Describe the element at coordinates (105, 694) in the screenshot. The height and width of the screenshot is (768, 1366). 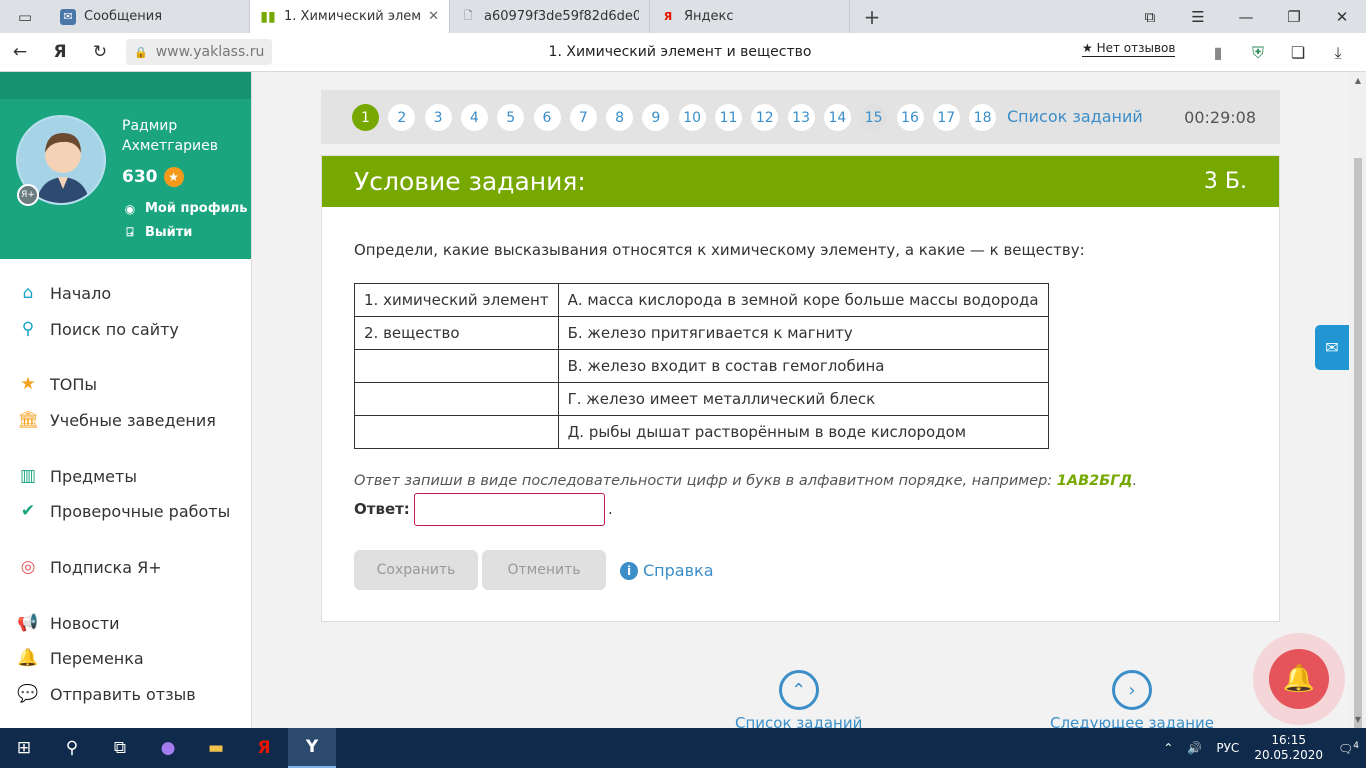
I see `sidebar-item-feedback: 💬 Отправить отзыв` at that location.